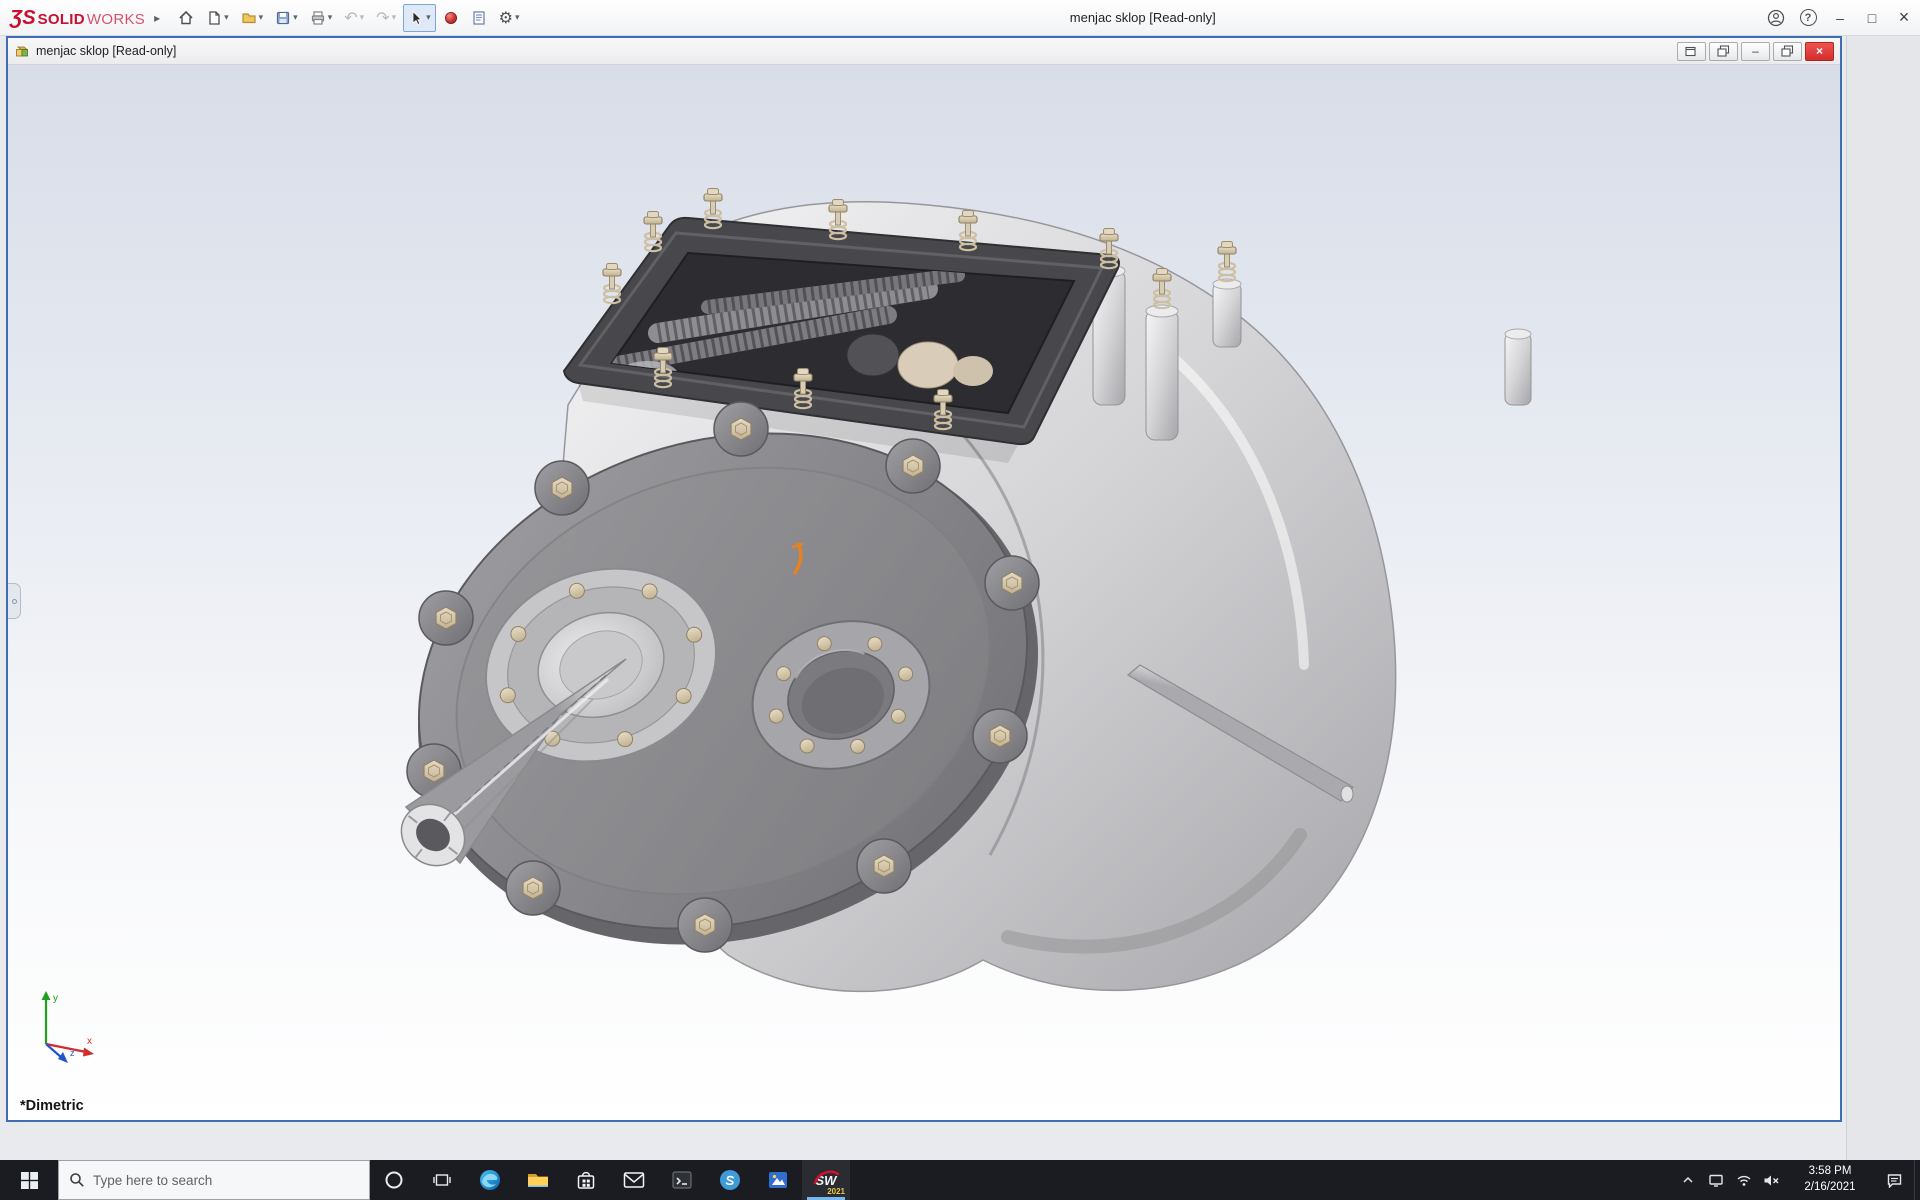 This screenshot has width=1920, height=1200. I want to click on skype-button, so click(730, 1180).